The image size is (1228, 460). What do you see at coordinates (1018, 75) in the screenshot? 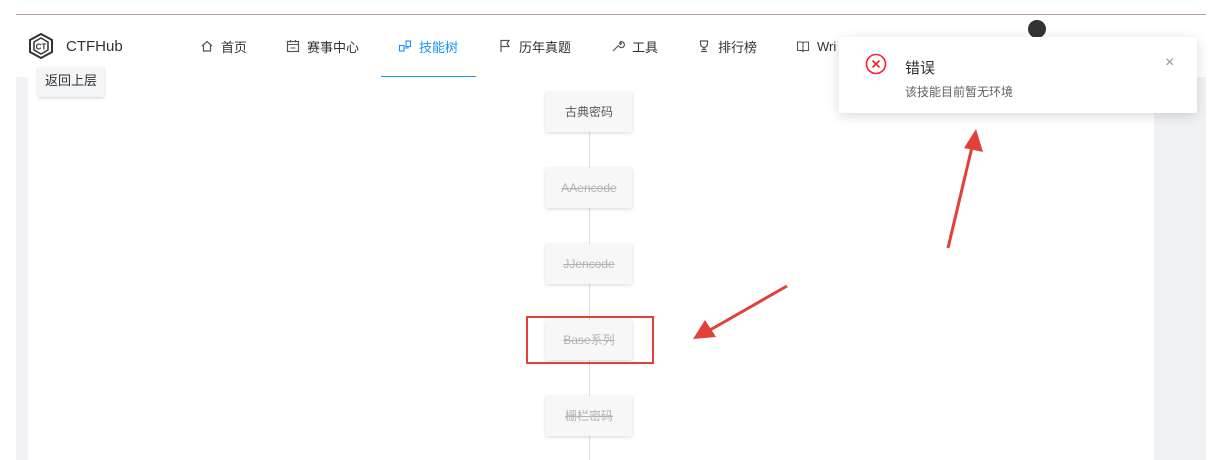
I see `error-notification: 错误 该技能目前暂无环境 ×` at bounding box center [1018, 75].